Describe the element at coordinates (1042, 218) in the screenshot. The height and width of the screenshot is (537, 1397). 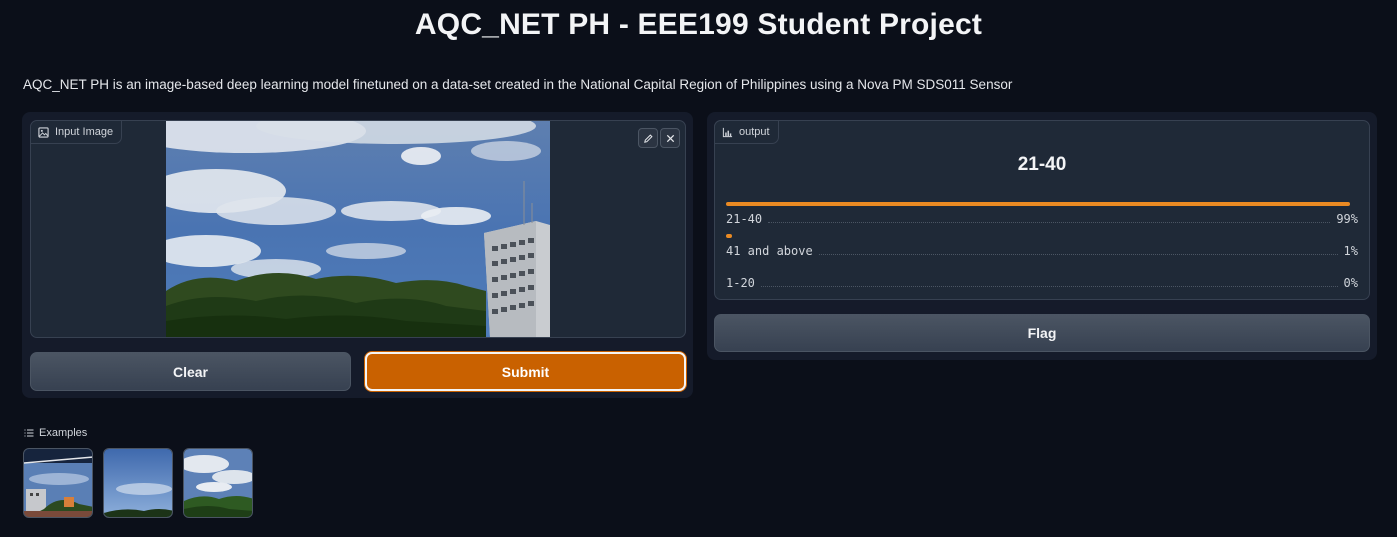
I see `confidence-row: 21-40 99%` at that location.